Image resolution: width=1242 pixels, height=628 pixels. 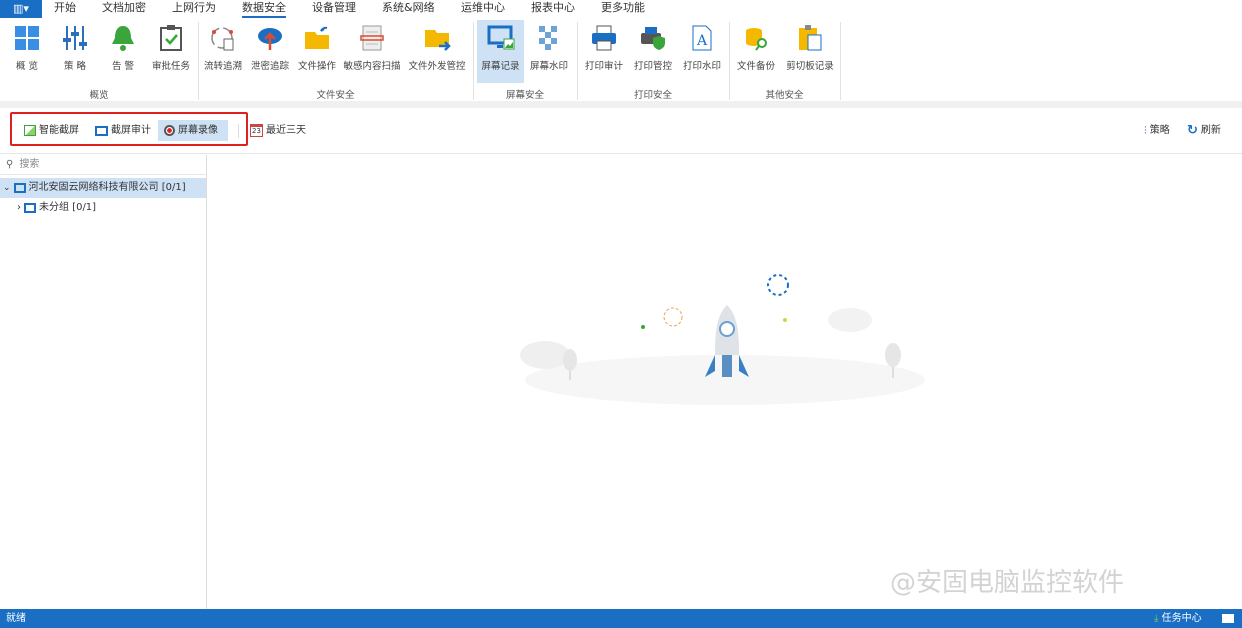 I want to click on document-a-icon: A, so click(x=702, y=38).